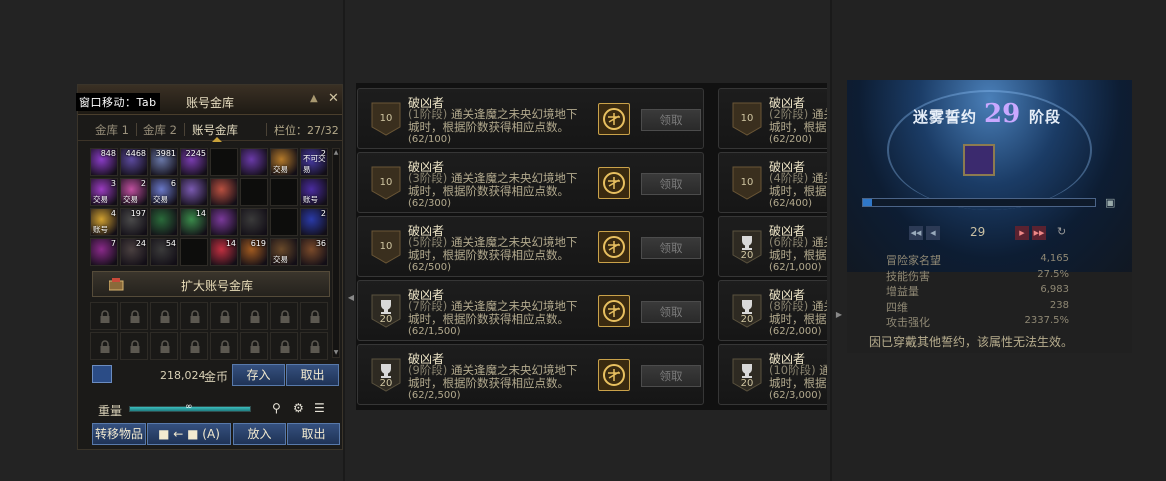 The height and width of the screenshot is (481, 1166). I want to click on item-slot-filled: 6 交易, so click(164, 192).